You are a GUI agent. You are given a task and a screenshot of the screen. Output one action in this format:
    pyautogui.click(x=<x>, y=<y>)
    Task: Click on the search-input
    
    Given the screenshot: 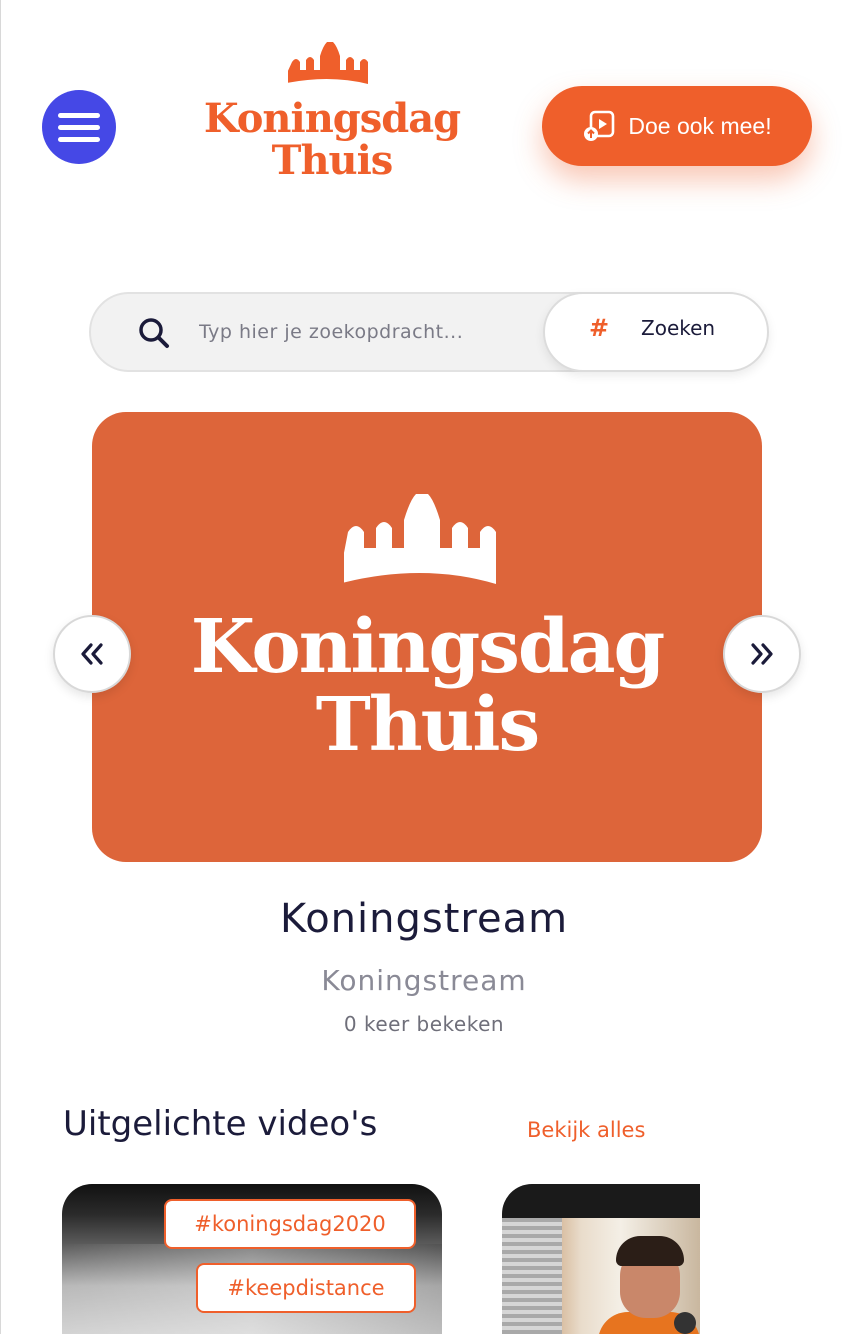 What is the action you would take?
    pyautogui.click(x=364, y=332)
    